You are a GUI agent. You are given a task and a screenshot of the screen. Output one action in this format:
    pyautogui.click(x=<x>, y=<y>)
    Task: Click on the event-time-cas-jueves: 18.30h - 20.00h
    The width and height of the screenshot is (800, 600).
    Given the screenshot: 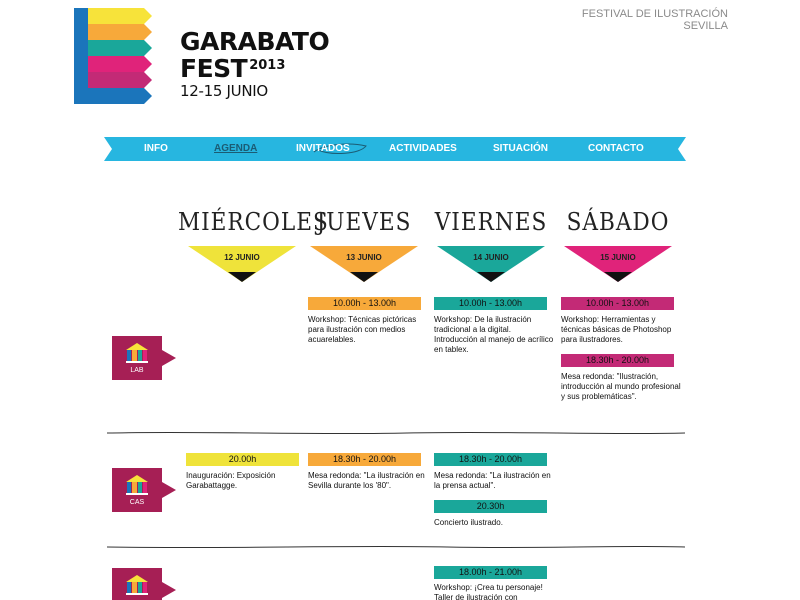 What is the action you would take?
    pyautogui.click(x=364, y=459)
    